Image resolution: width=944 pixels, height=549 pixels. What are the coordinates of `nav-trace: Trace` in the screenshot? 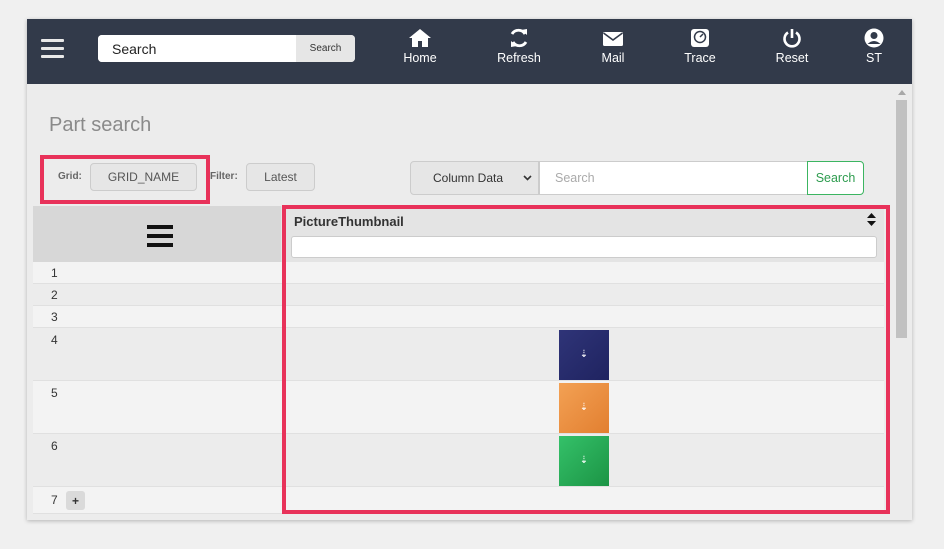 It's located at (700, 46).